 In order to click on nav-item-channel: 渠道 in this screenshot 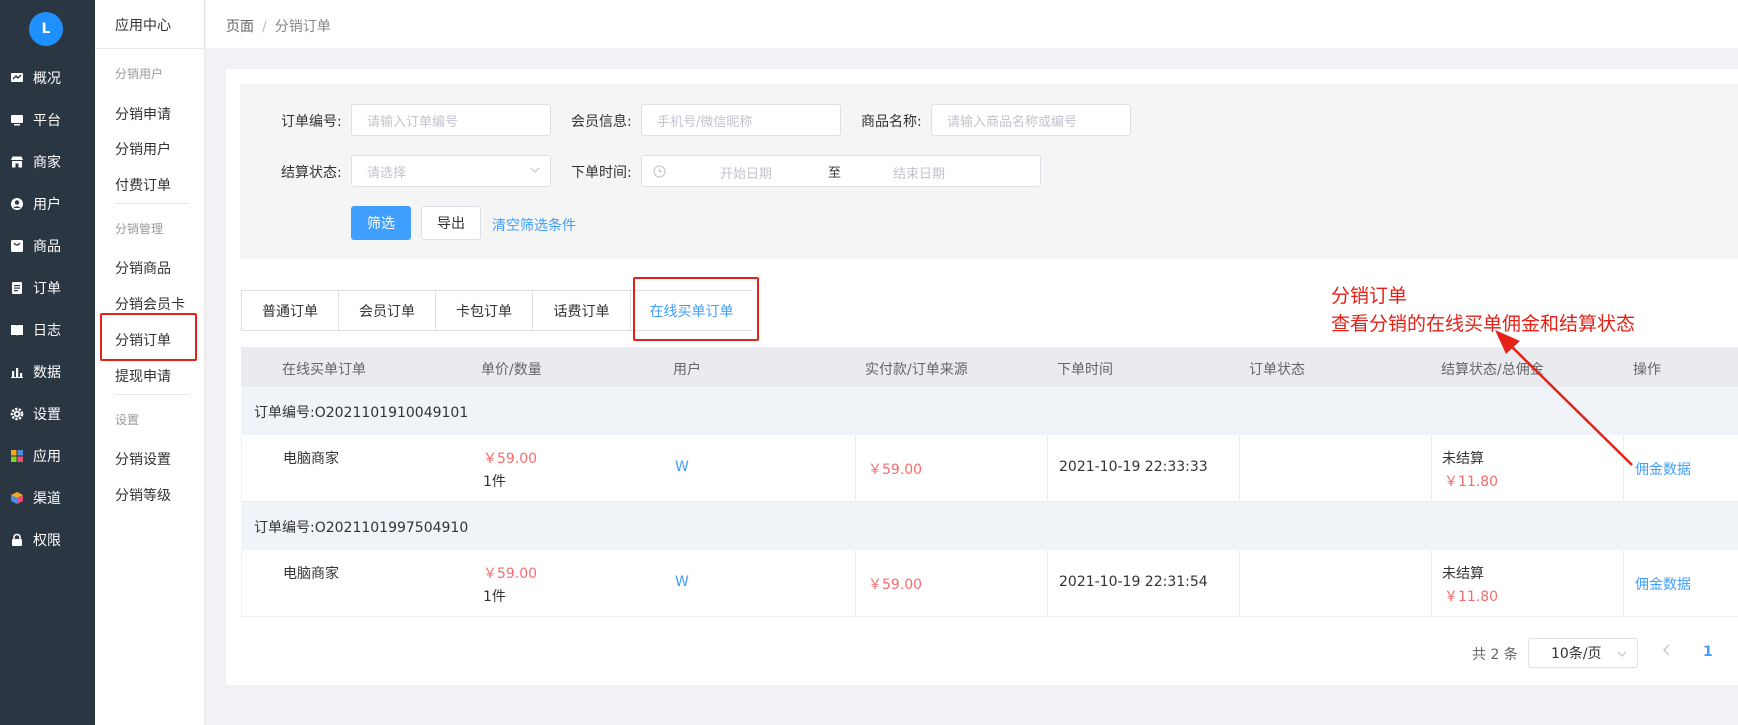, I will do `click(47, 498)`.